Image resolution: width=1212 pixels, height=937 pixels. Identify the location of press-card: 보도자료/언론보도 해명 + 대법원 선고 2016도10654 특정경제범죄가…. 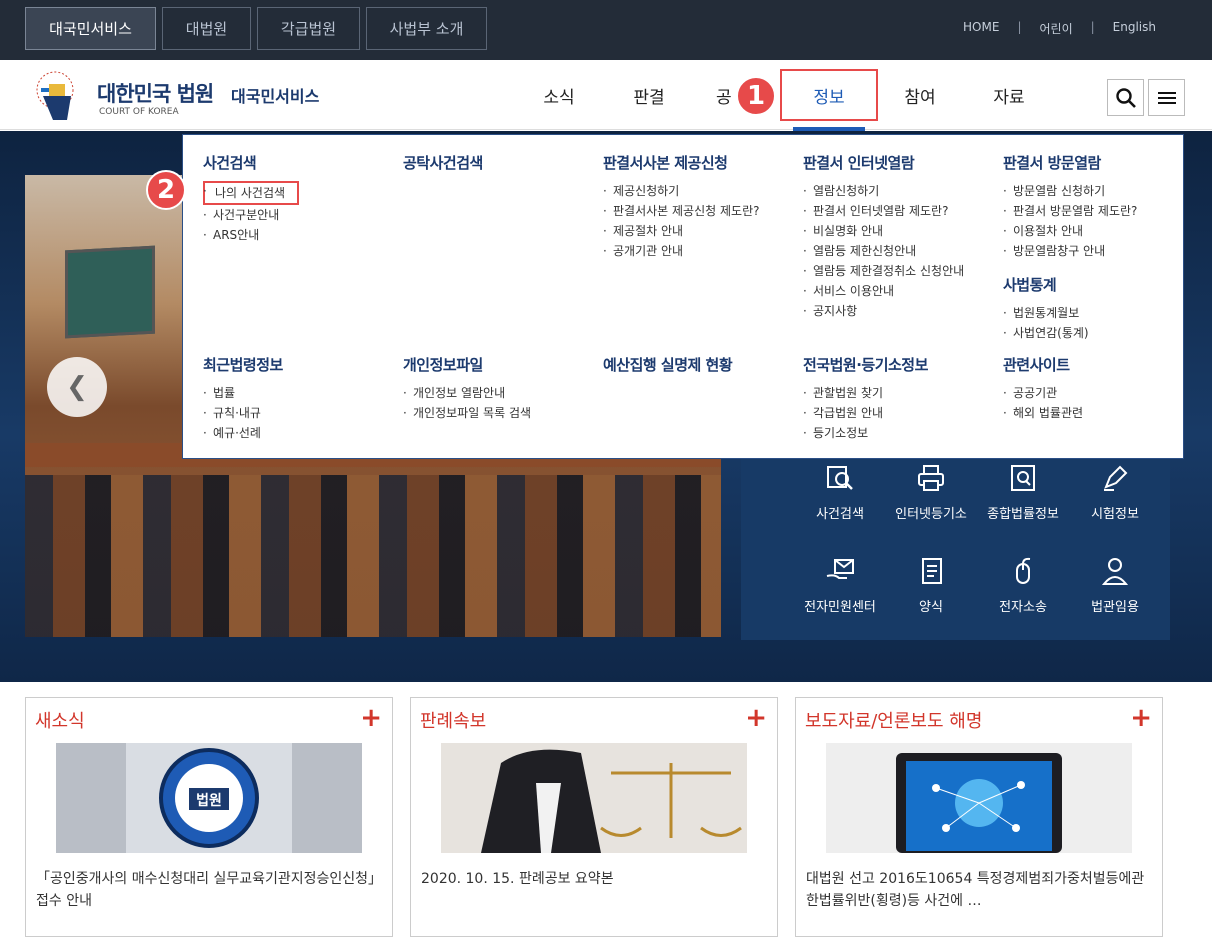
(979, 817).